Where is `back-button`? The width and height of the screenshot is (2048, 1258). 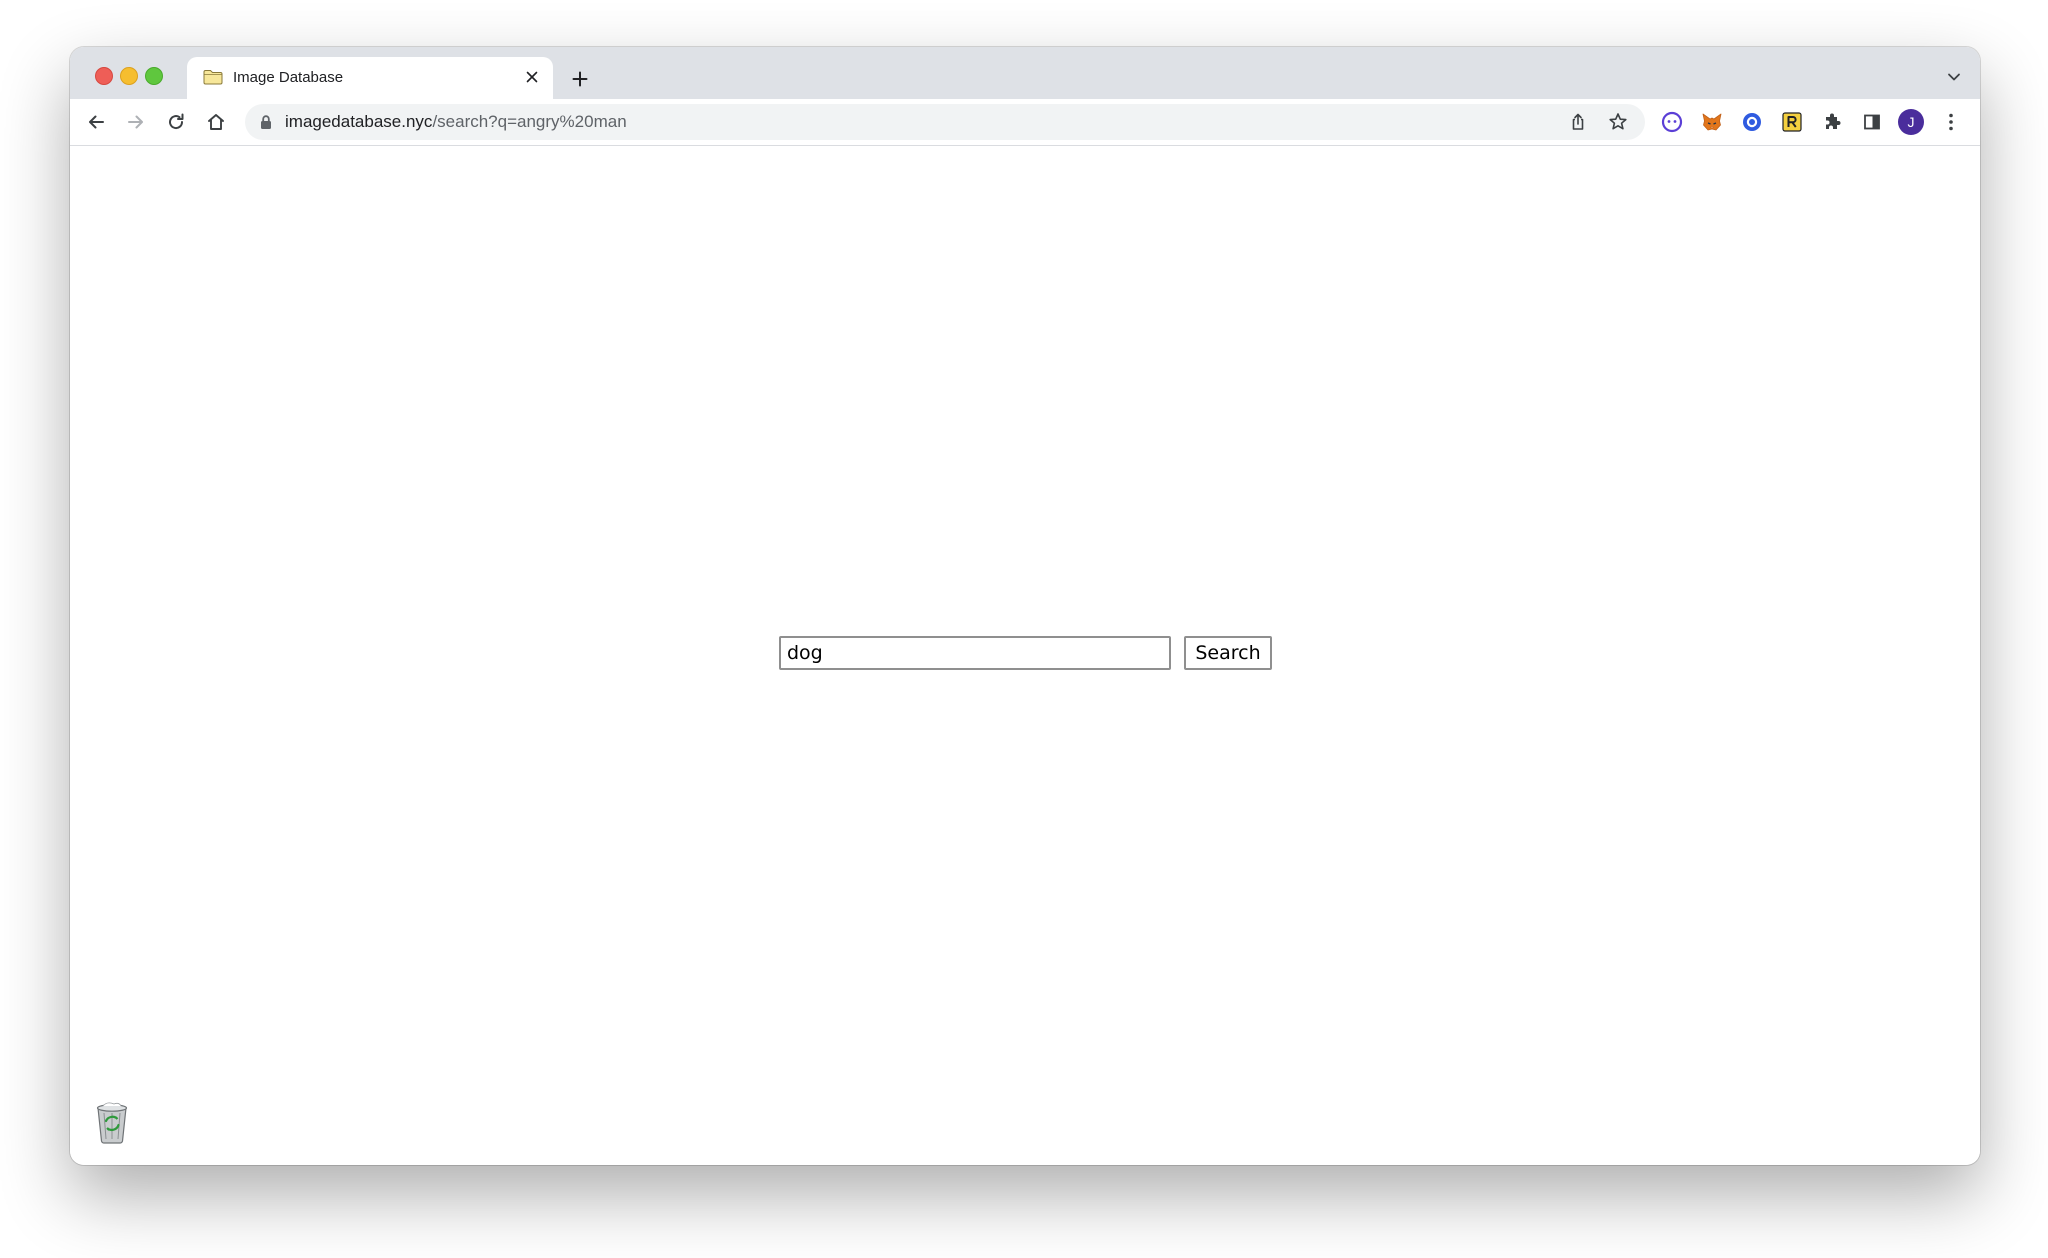
back-button is located at coordinates (96, 122).